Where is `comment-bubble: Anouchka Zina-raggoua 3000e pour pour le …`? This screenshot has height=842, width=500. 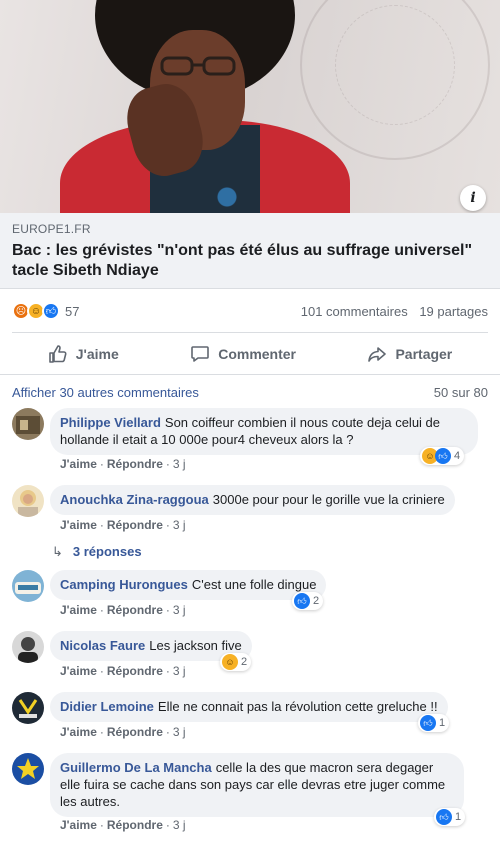
comment-bubble: Anouchka Zina-raggoua 3000e pour pour le … is located at coordinates (252, 500).